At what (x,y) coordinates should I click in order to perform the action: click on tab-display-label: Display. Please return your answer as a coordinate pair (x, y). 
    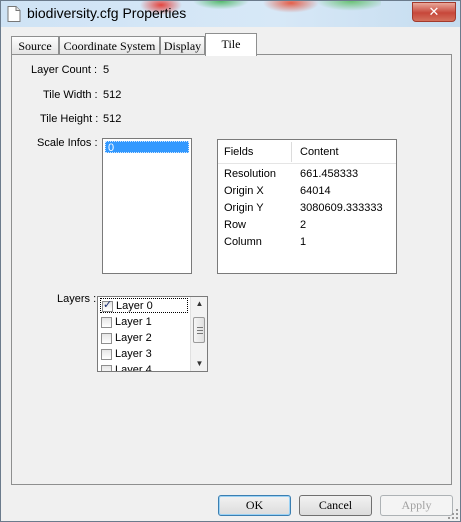
    Looking at the image, I should click on (182, 46).